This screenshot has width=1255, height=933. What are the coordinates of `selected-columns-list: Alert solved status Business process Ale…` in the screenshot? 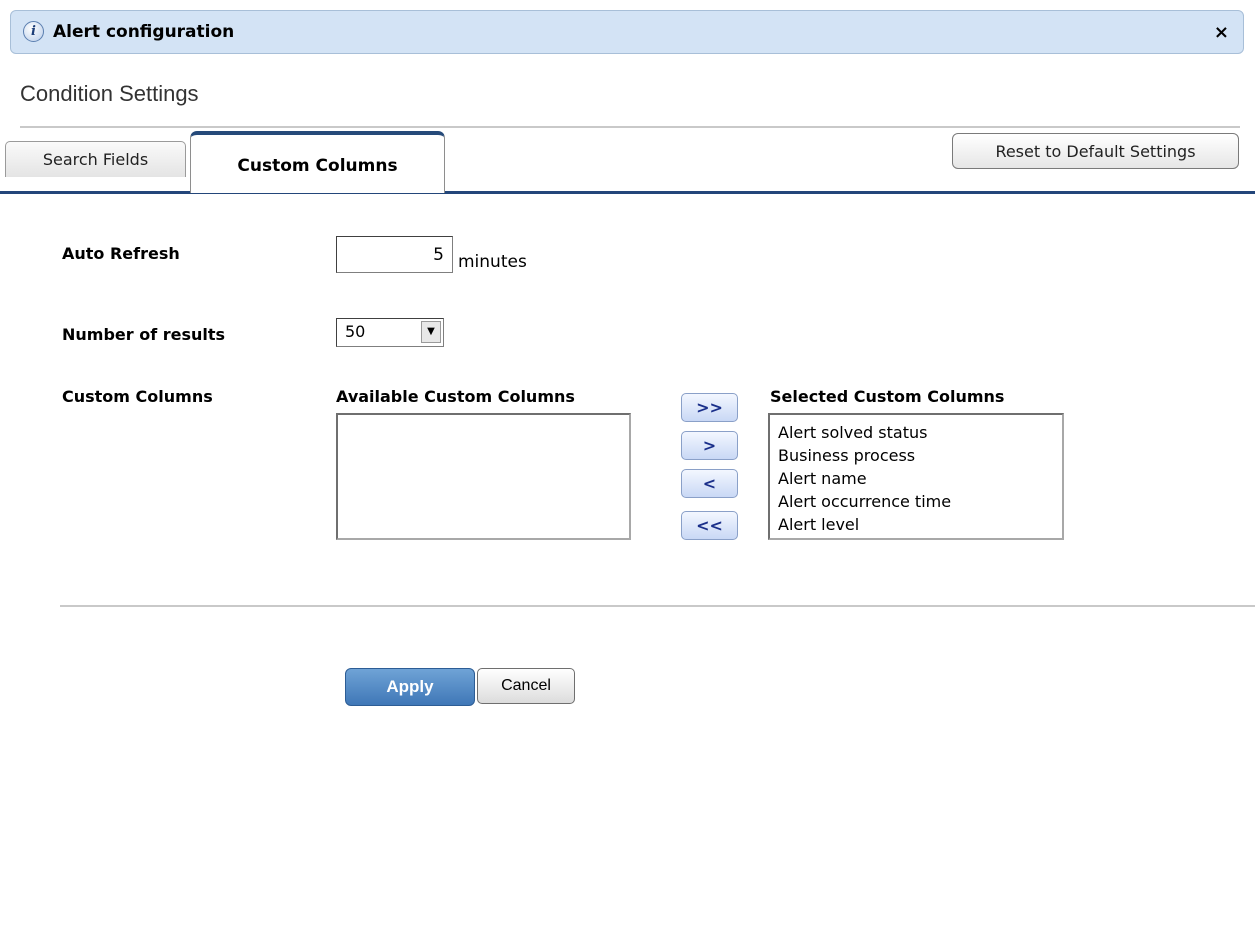 It's located at (916, 476).